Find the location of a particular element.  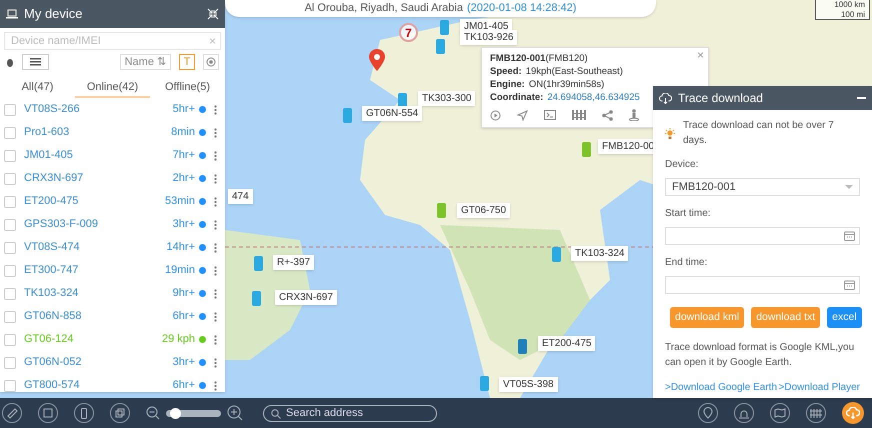

filter-tab: All(47) is located at coordinates (37, 88).